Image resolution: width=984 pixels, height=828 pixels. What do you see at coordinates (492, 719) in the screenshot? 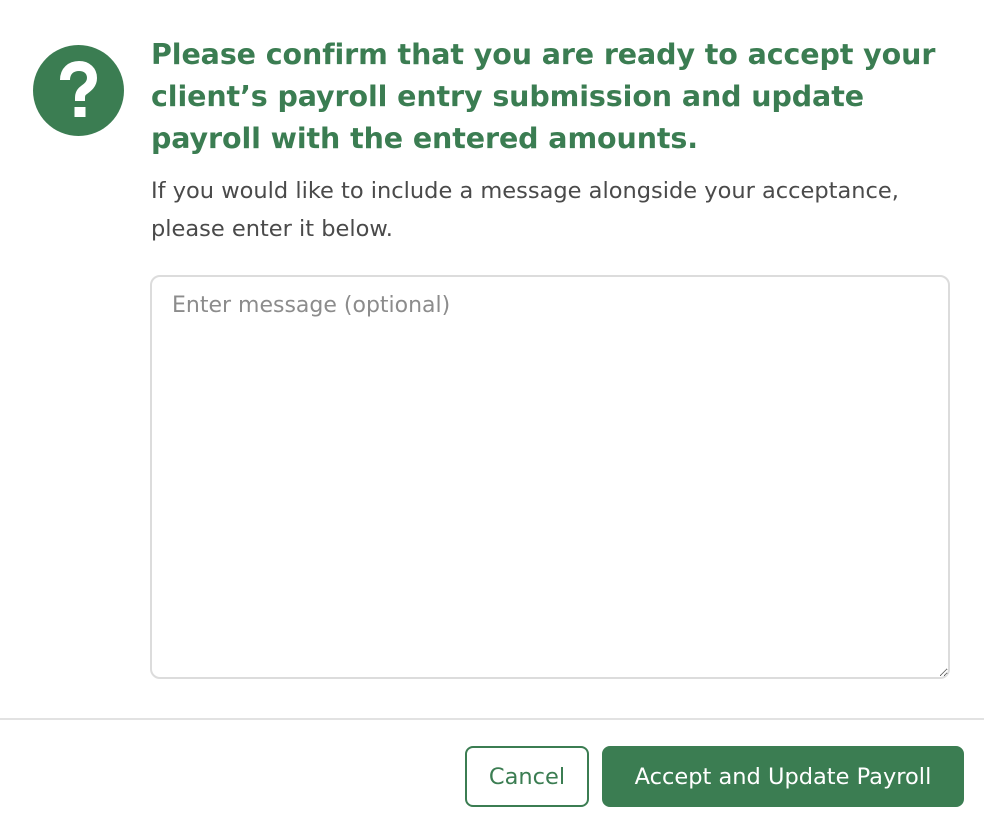
I see `footer-divider` at bounding box center [492, 719].